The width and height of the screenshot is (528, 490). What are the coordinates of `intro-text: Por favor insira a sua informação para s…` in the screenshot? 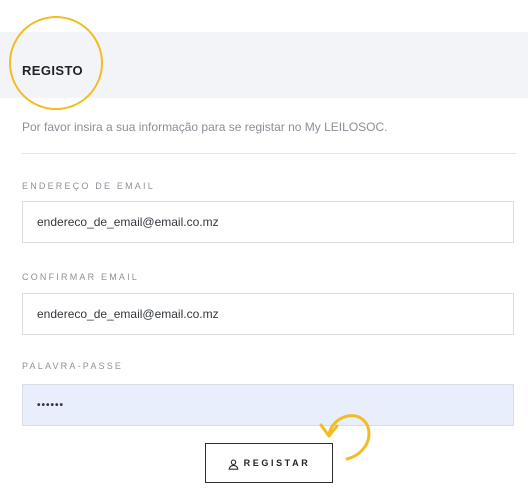 It's located at (205, 127).